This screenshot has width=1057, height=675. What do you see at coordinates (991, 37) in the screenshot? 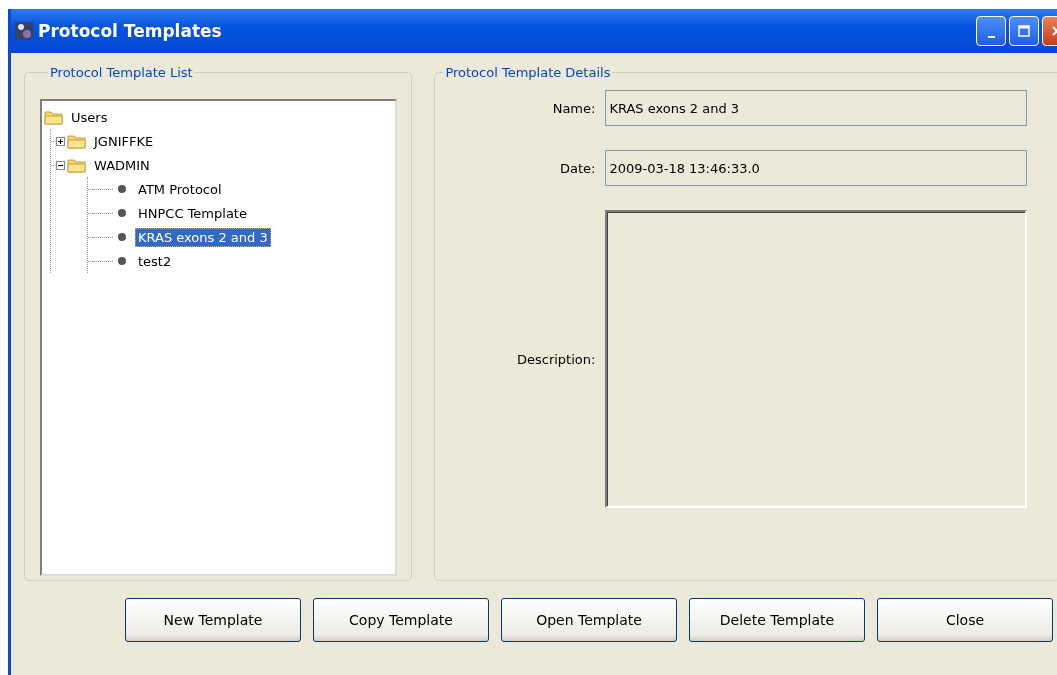
I see `minimize-icon` at bounding box center [991, 37].